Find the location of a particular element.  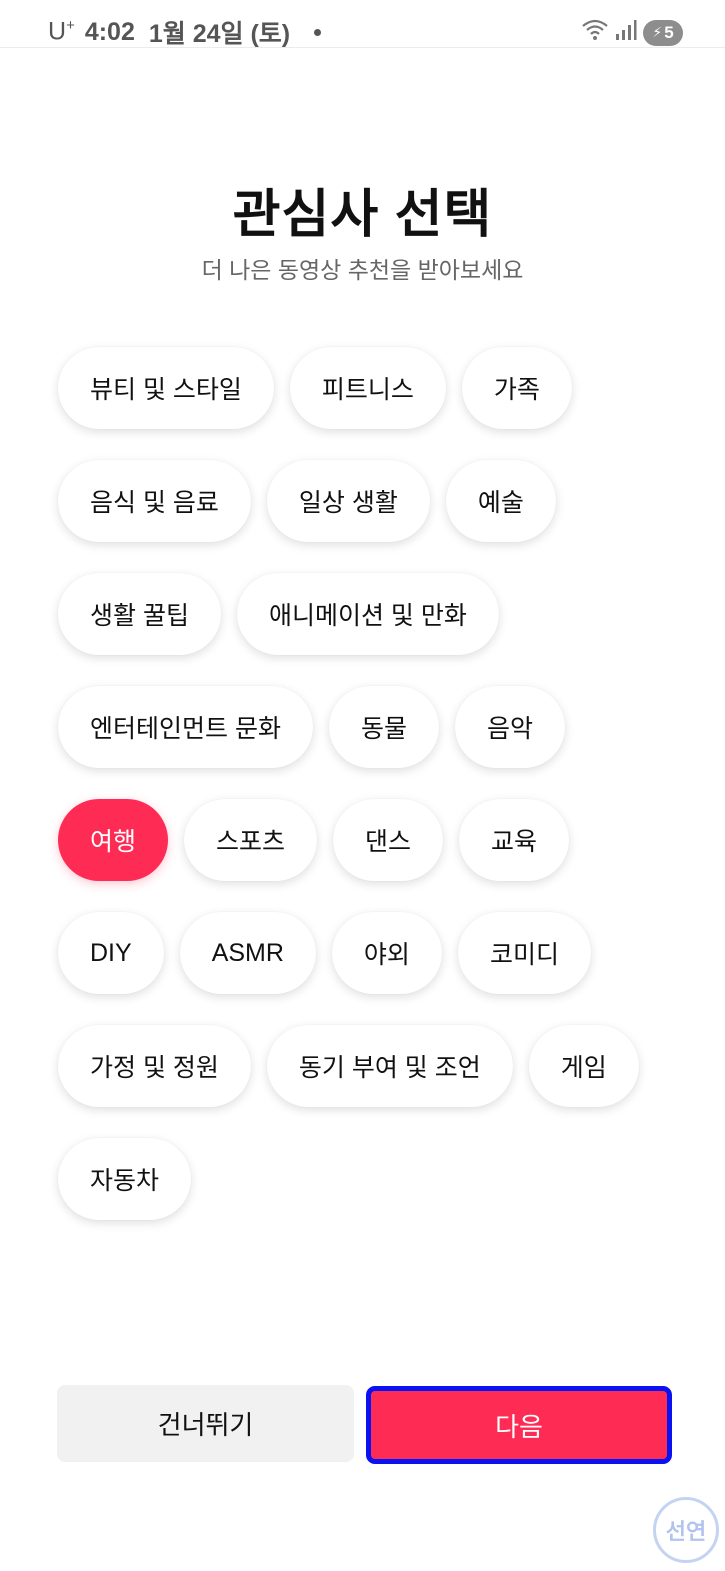

status-left: U+ 4:02 1월 24일 (토) is located at coordinates (185, 32).